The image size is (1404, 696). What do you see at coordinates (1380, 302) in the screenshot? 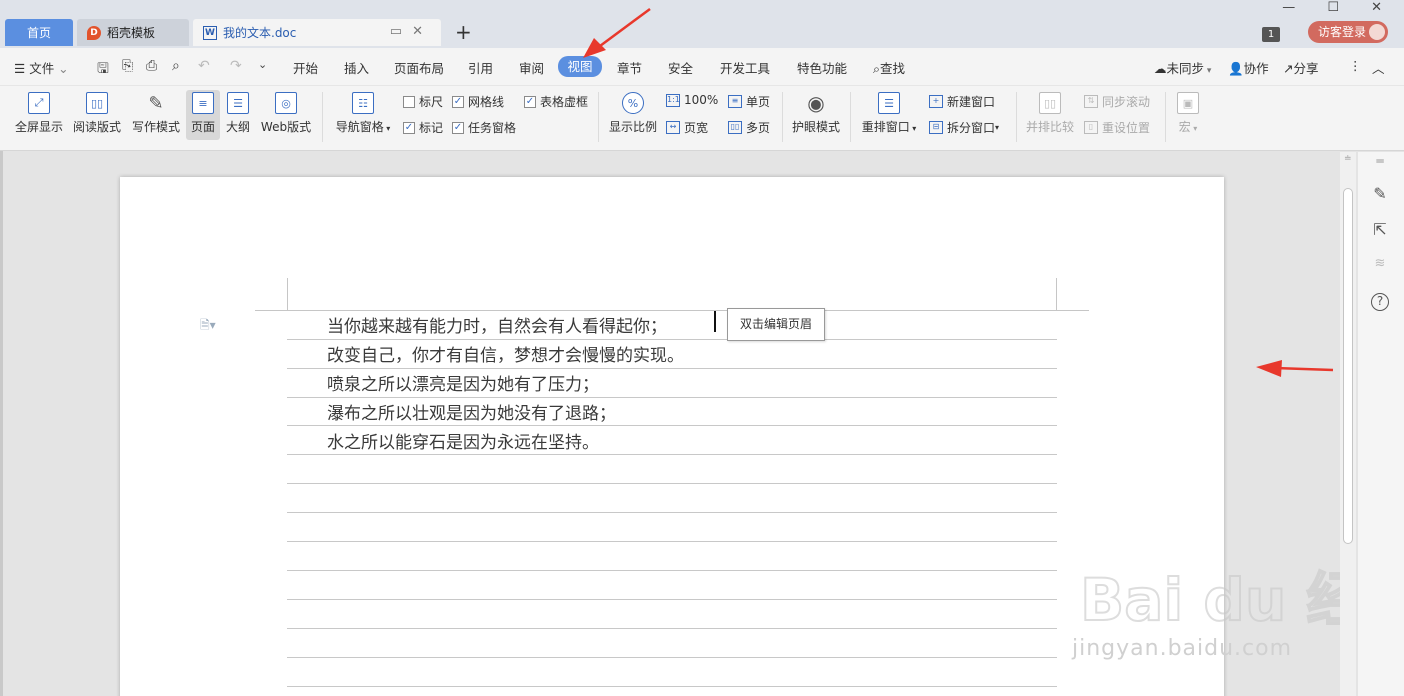
I see `help-icon: ?` at bounding box center [1380, 302].